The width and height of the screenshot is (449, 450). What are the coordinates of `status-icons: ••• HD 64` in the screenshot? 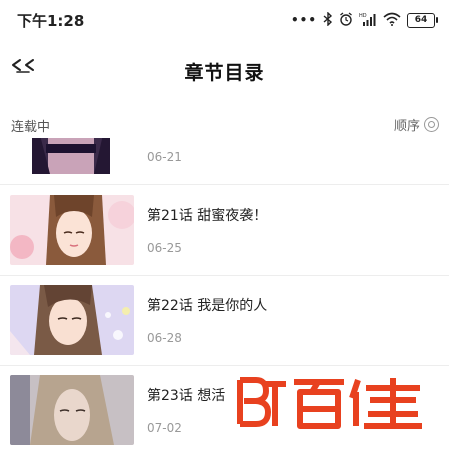 It's located at (364, 20).